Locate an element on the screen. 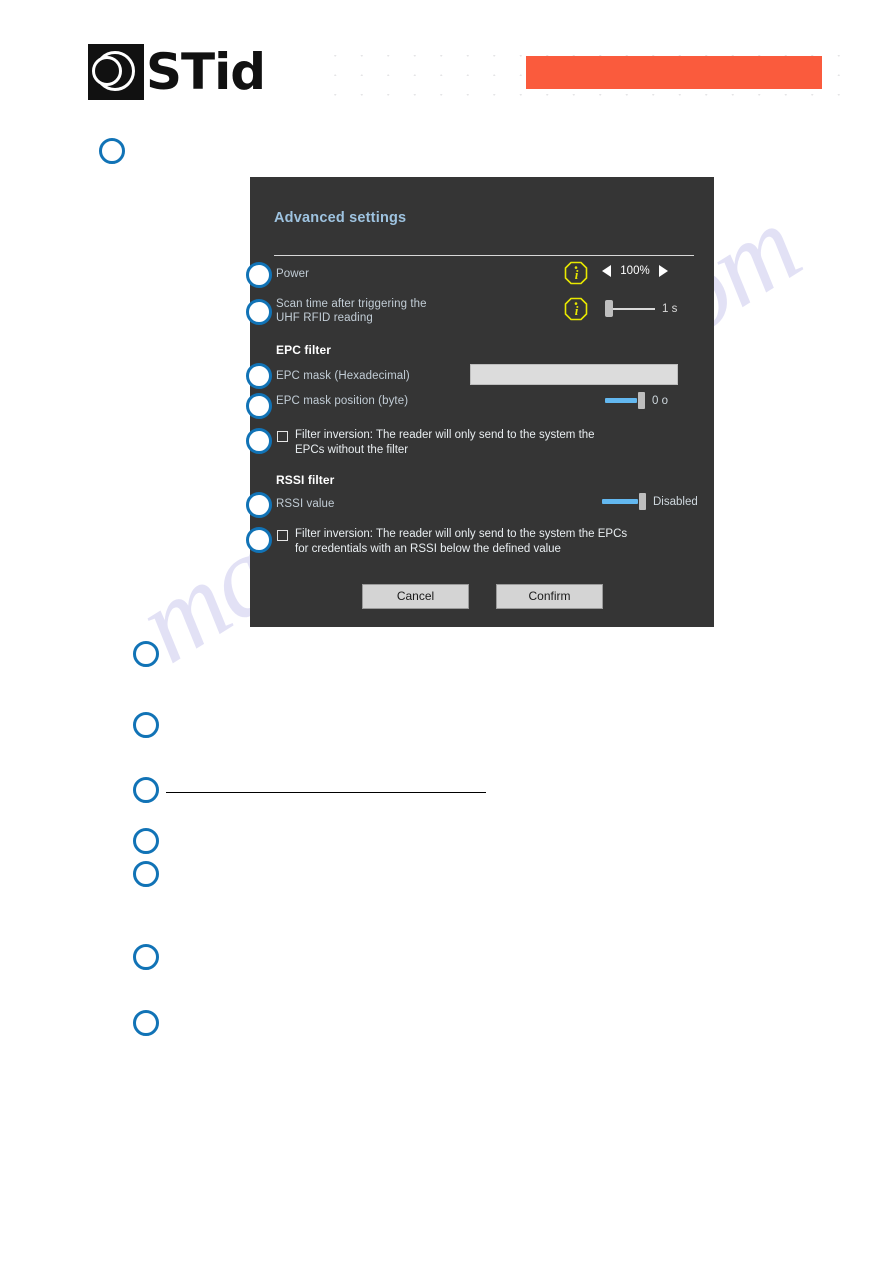  scan-time-value: 1 s is located at coordinates (670, 308).